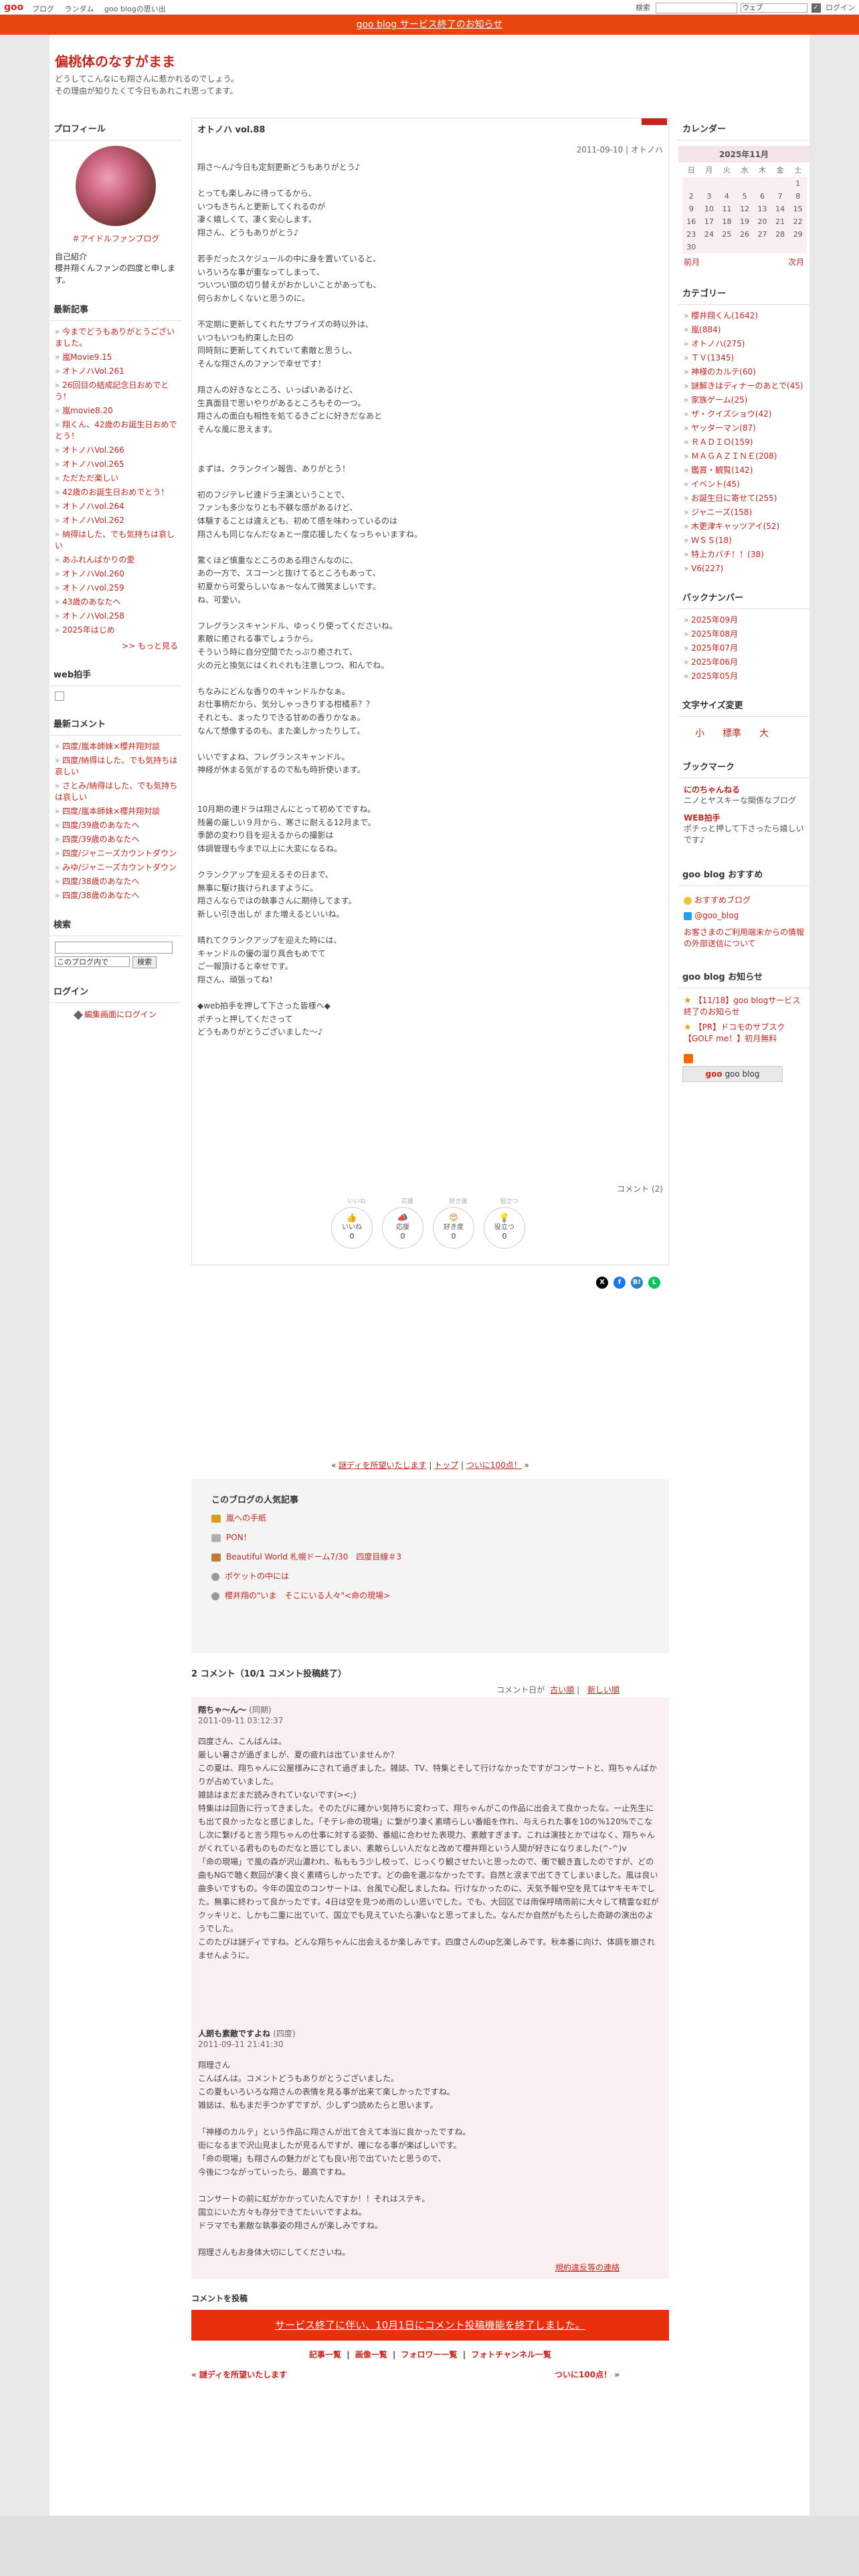  I want to click on recent-post-link: オトノハvol.264, so click(117, 506).